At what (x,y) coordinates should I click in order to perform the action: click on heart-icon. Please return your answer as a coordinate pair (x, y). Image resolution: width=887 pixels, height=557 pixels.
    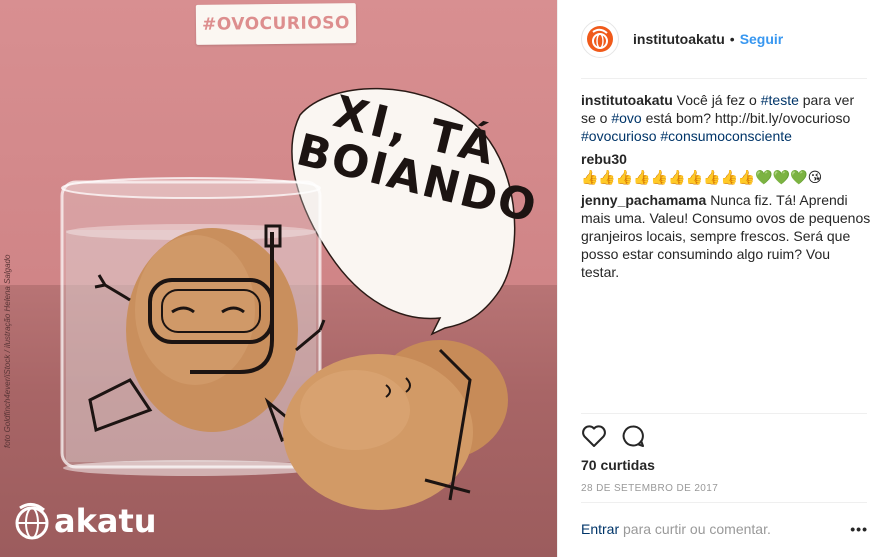
    Looking at the image, I should click on (594, 436).